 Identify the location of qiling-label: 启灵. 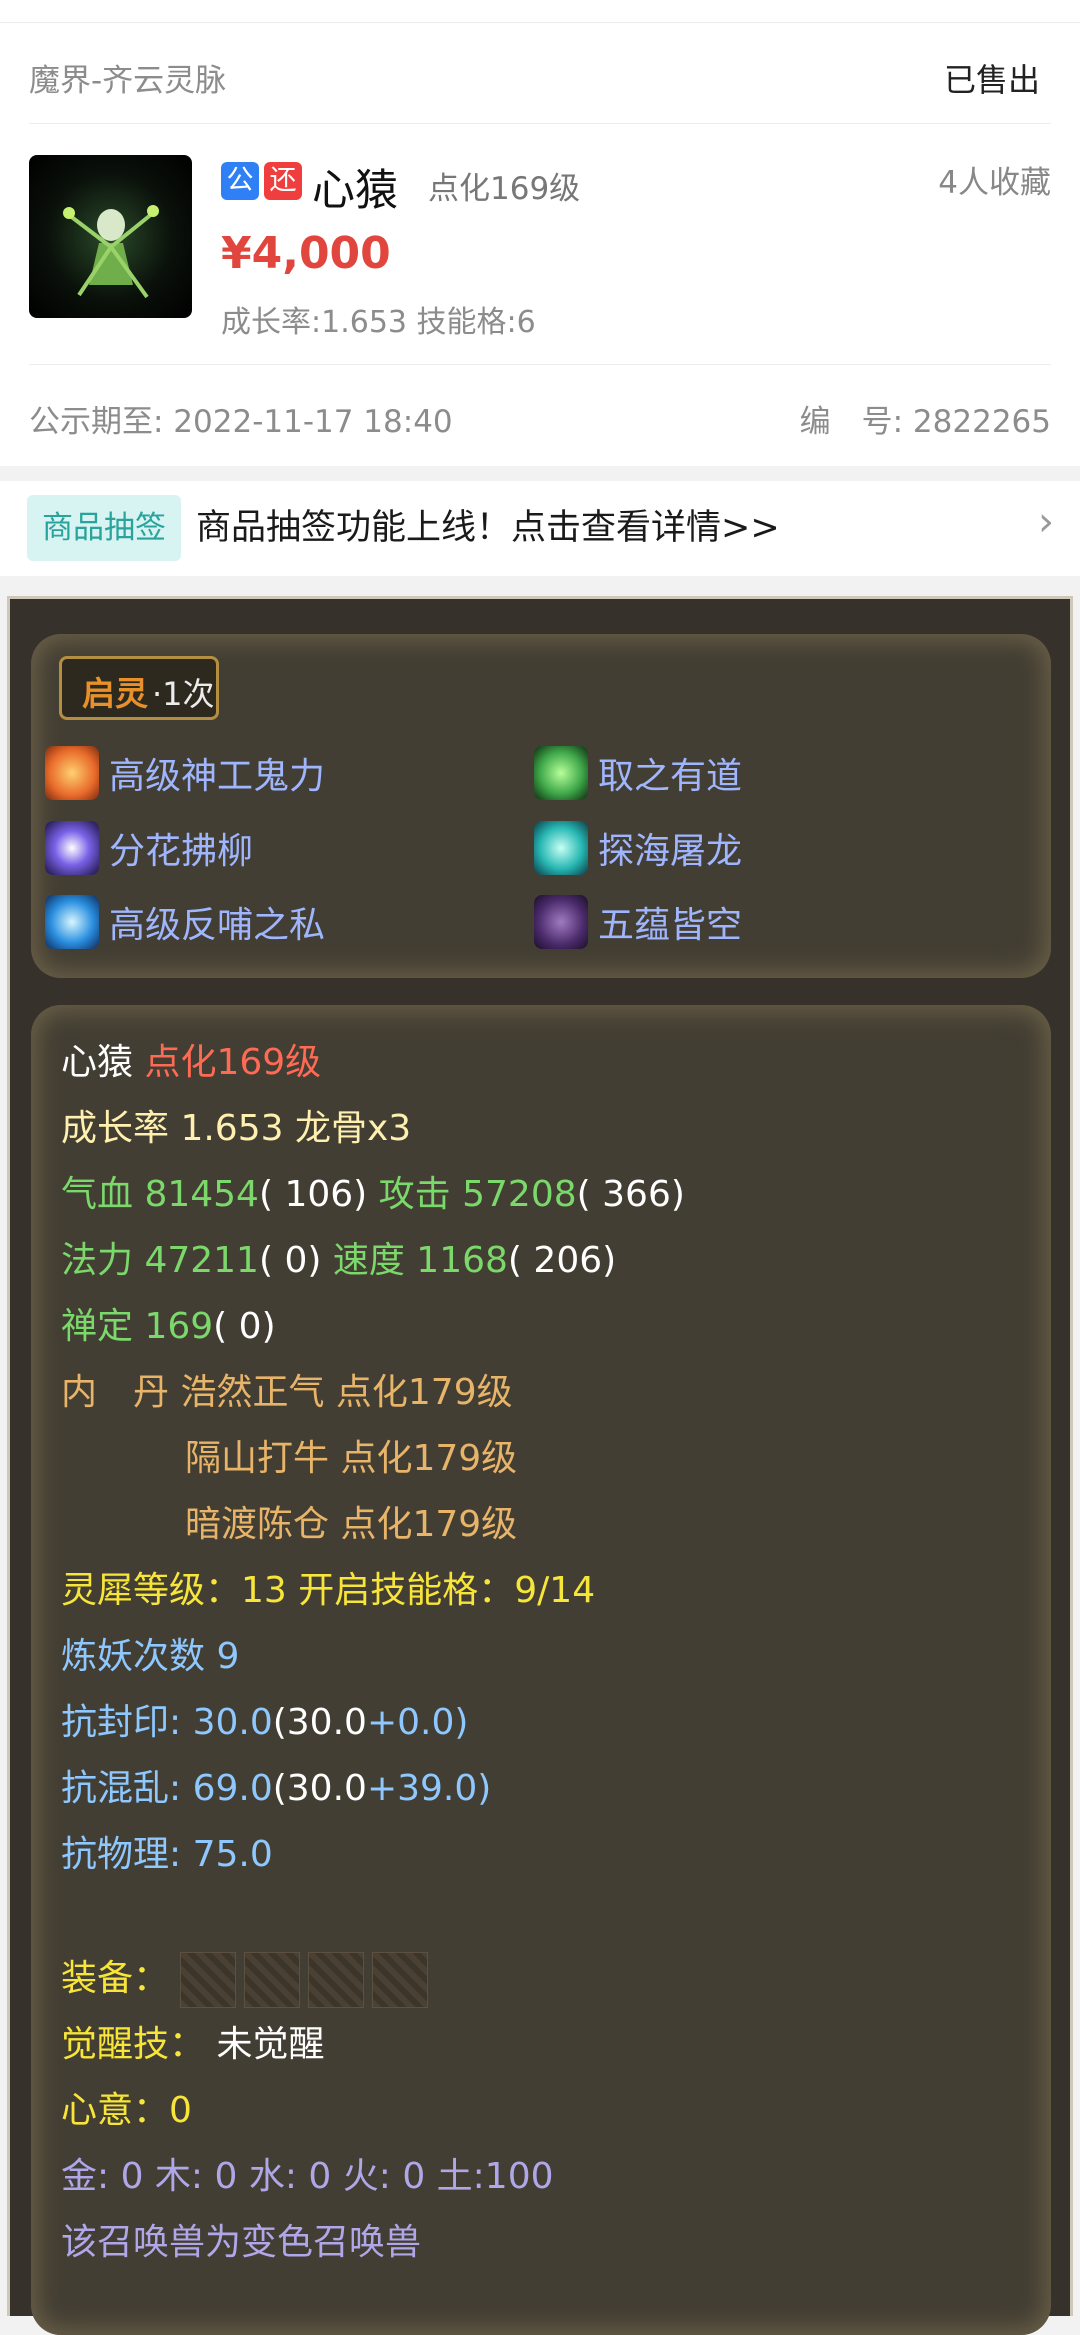
(115, 693).